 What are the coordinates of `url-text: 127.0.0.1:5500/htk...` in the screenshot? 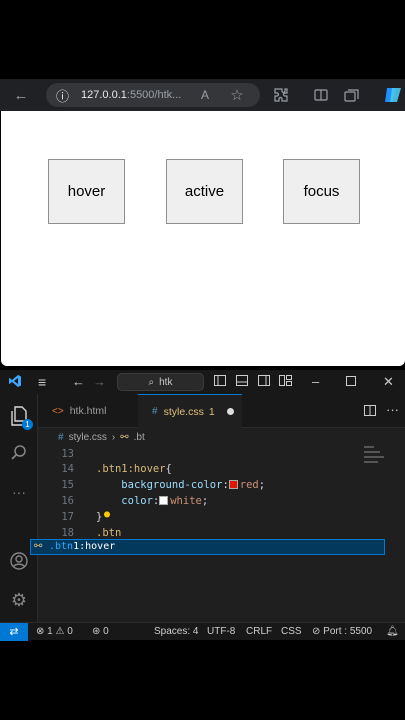 It's located at (131, 95).